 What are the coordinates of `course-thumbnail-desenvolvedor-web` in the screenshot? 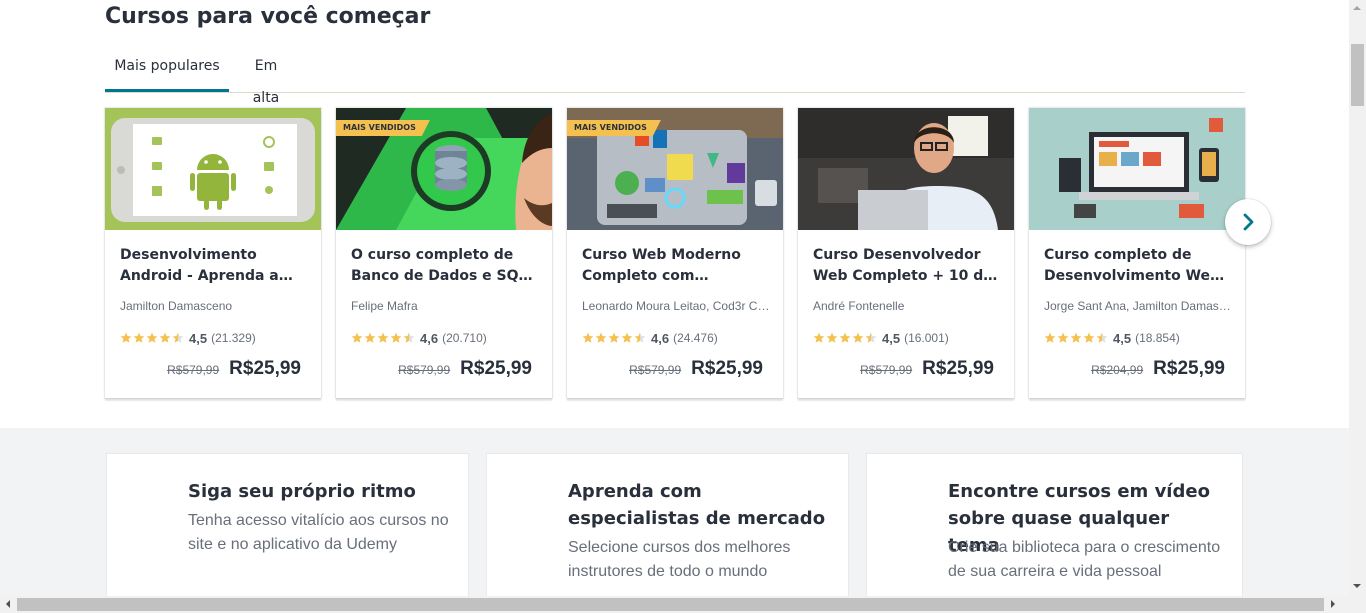 It's located at (906, 169).